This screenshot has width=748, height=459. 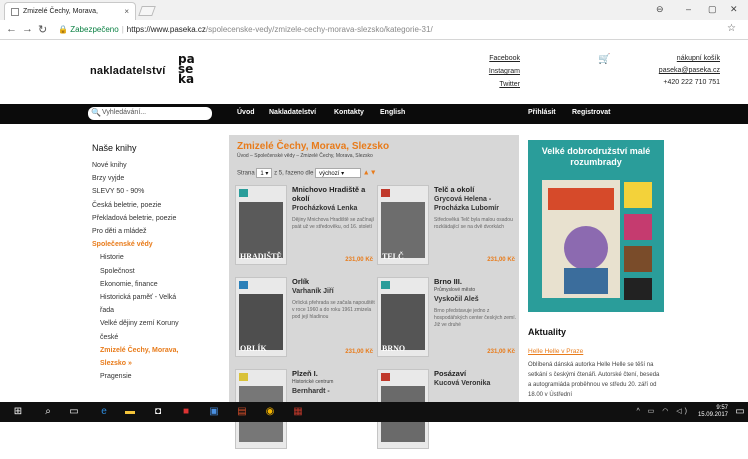 What do you see at coordinates (107, 310) in the screenshot?
I see `subcategory-item: řada` at bounding box center [107, 310].